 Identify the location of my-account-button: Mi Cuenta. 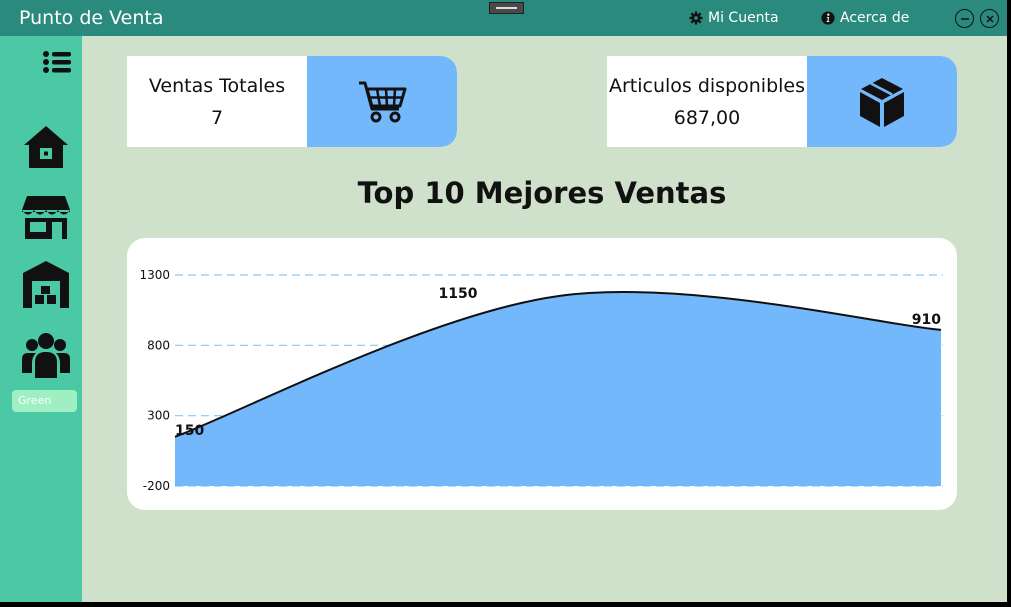
(734, 18).